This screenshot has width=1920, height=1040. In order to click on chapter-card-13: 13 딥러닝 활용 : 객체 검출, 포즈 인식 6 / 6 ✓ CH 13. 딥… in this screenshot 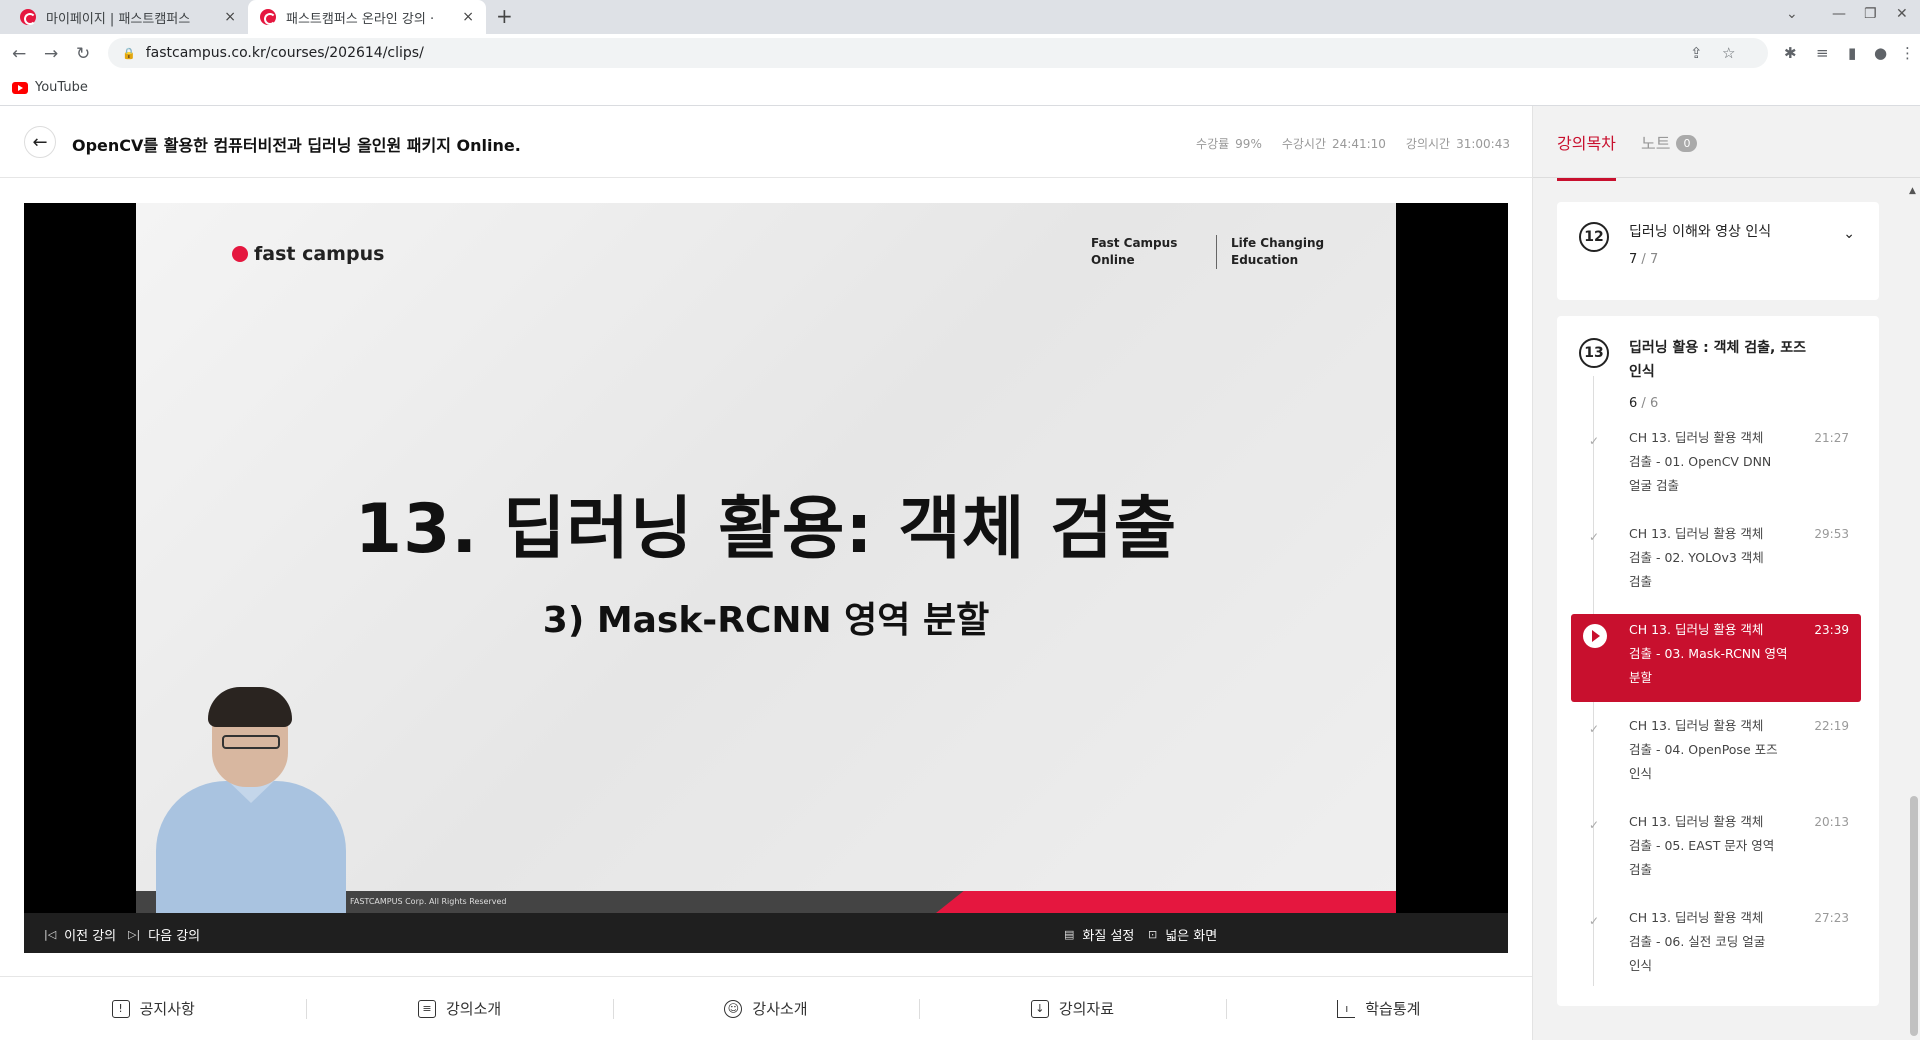, I will do `click(1718, 661)`.